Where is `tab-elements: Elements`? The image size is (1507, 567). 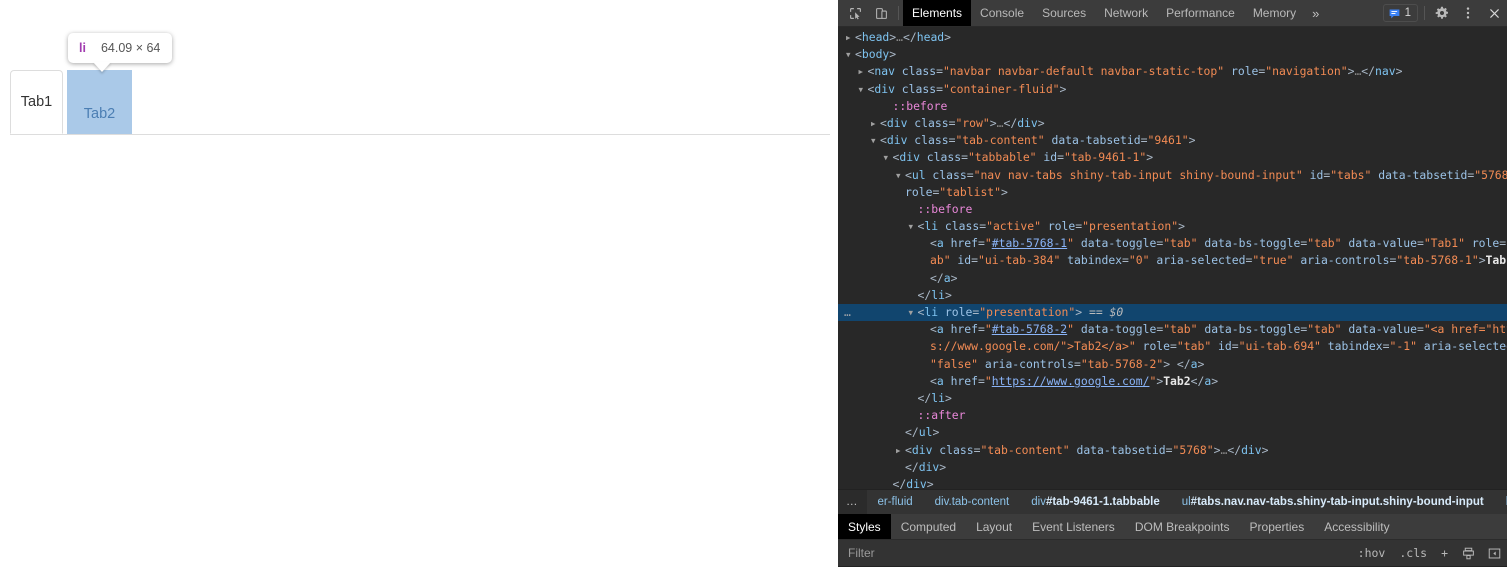
tab-elements: Elements is located at coordinates (937, 13).